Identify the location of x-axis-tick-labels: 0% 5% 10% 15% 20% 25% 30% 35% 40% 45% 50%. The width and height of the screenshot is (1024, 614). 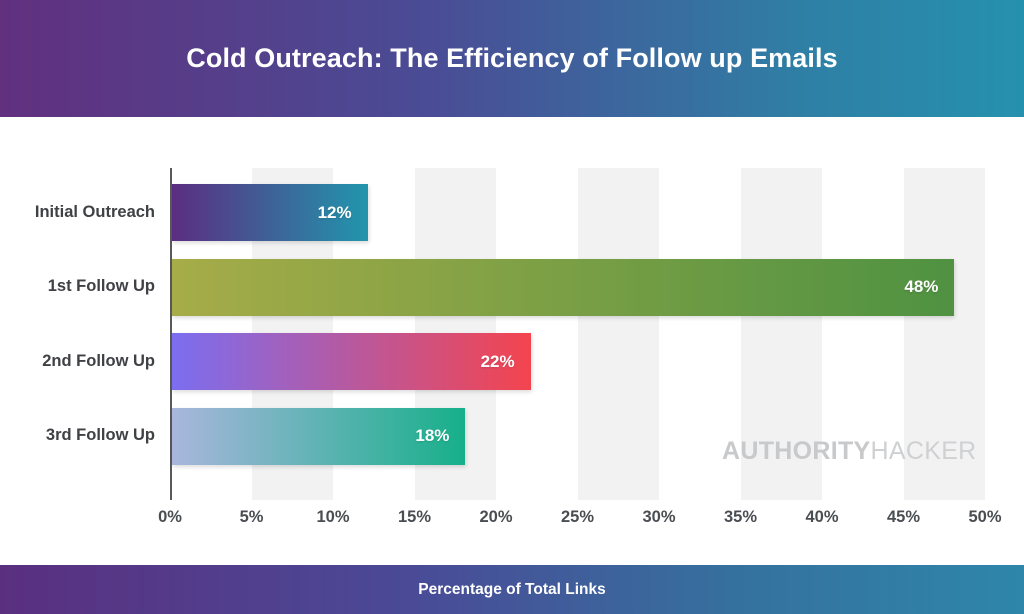
(579, 520).